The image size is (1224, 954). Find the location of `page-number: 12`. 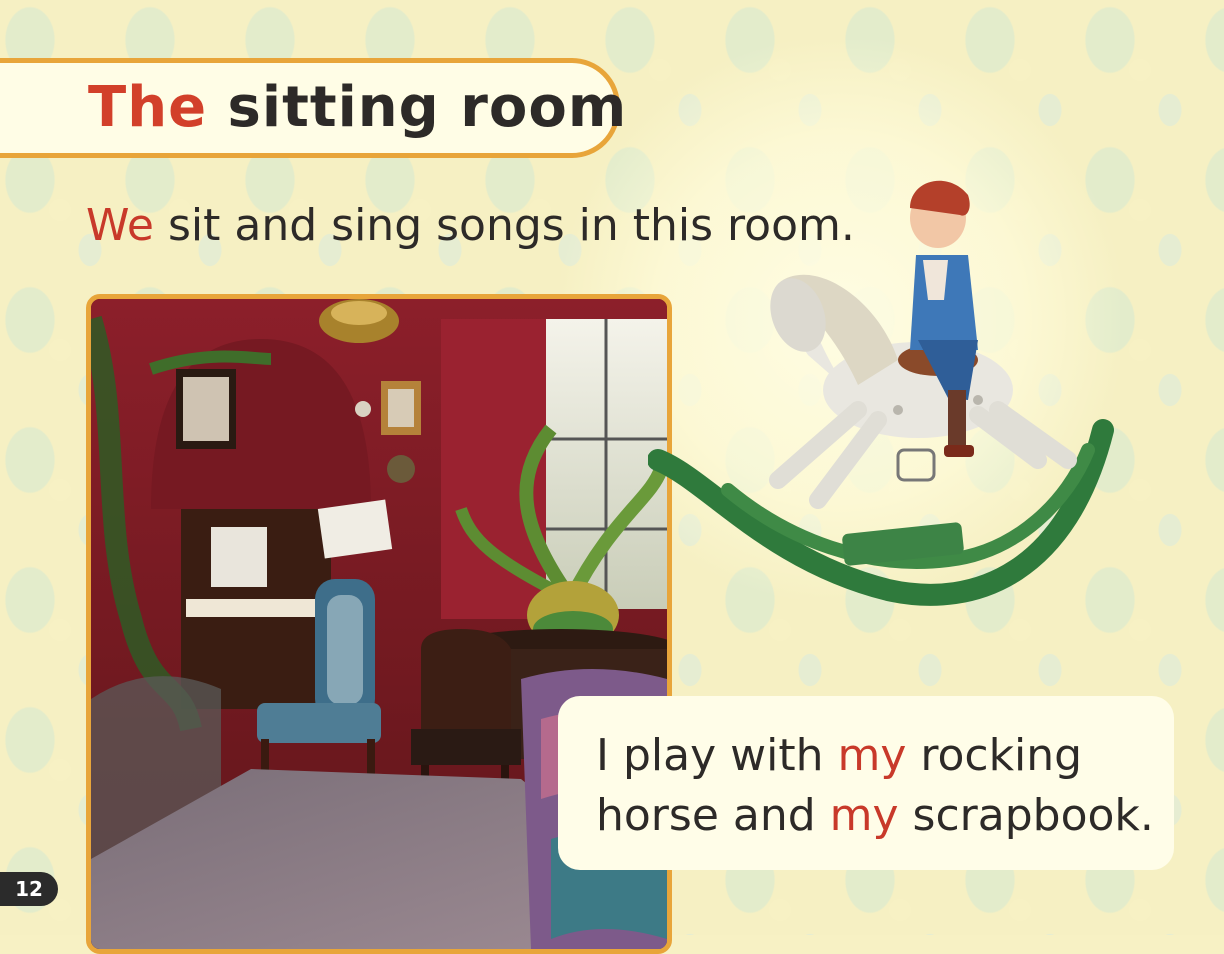

page-number: 12 is located at coordinates (29, 889).